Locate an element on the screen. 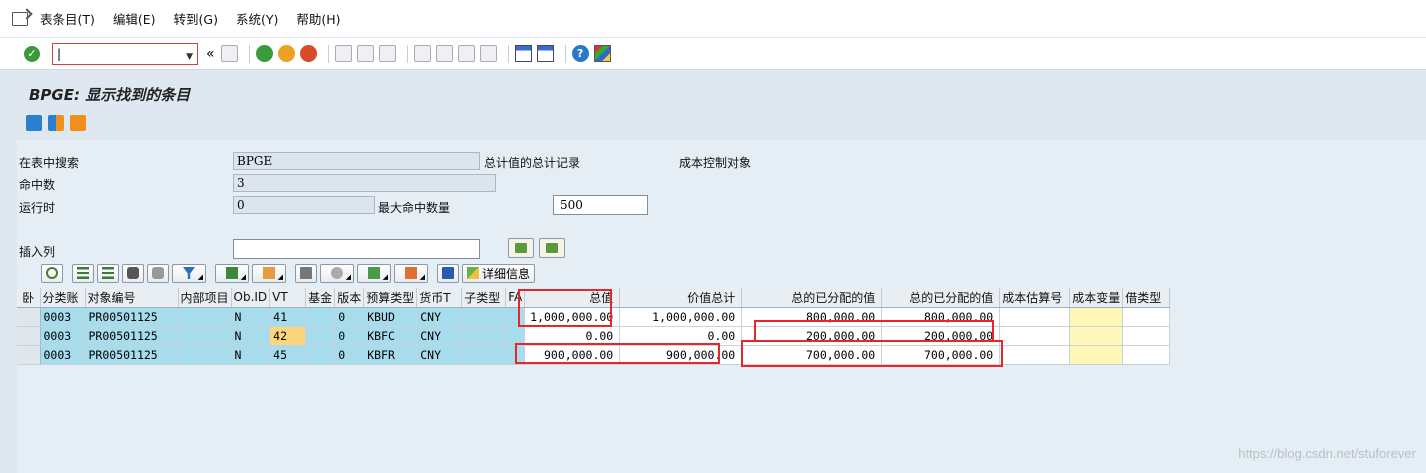 The width and height of the screenshot is (1426, 473). column-header: 借类型 is located at coordinates (1146, 298).